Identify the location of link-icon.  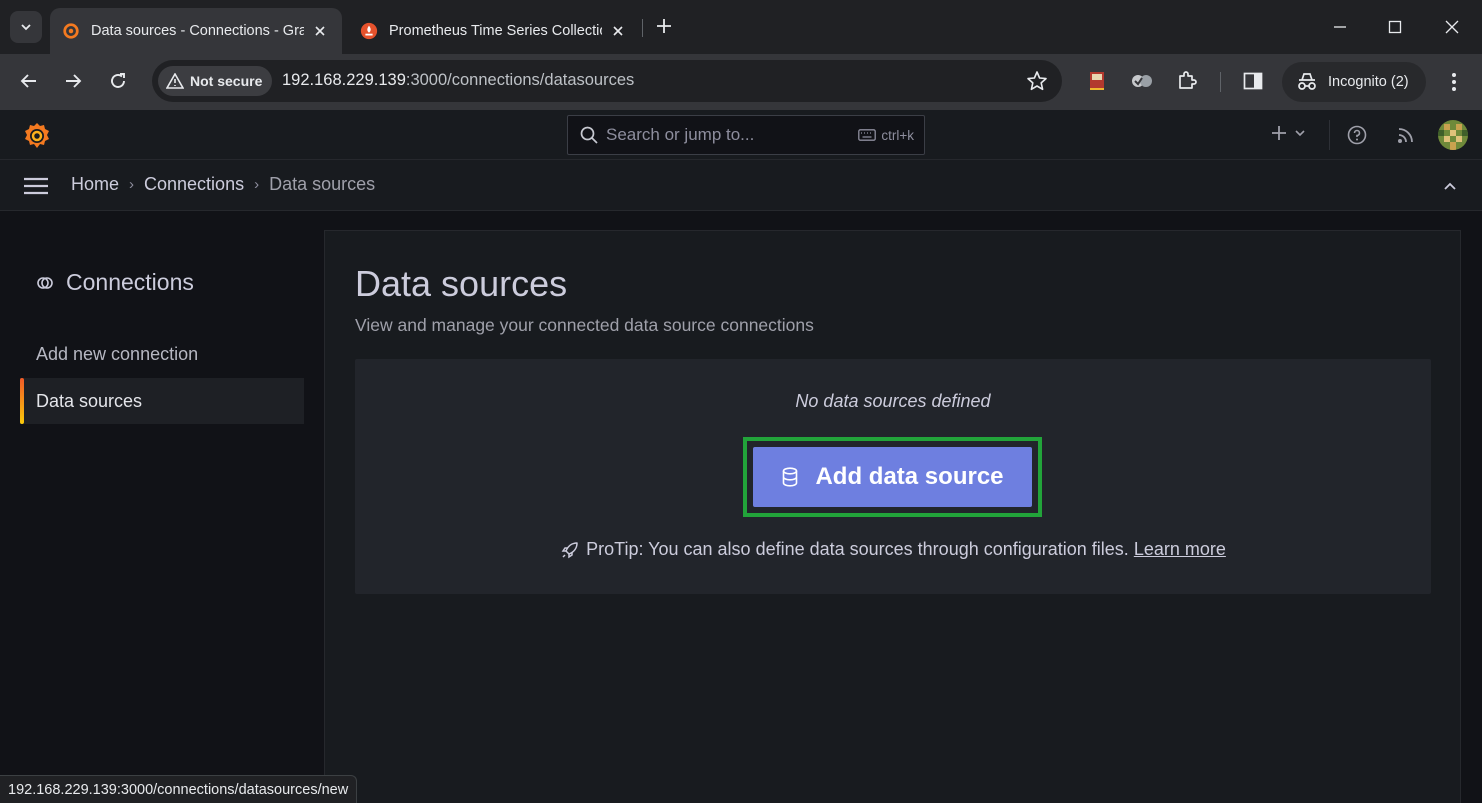
(45, 282).